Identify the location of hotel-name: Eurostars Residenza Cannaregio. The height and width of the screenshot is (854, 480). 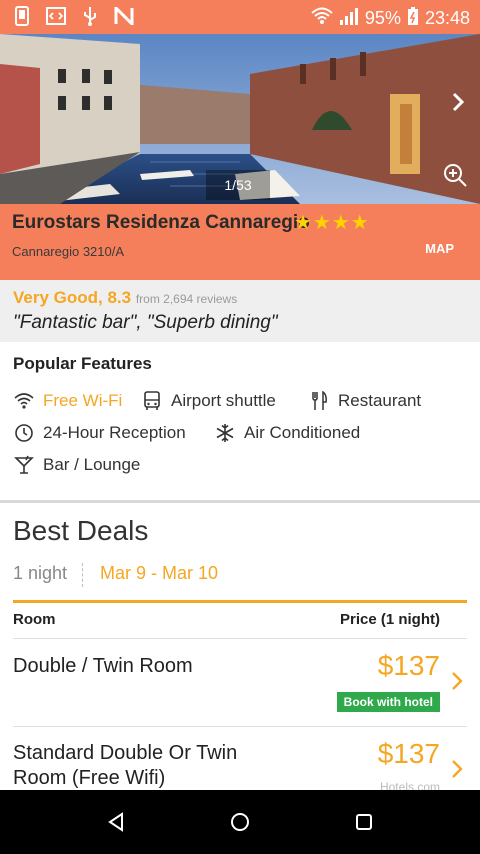
(161, 222).